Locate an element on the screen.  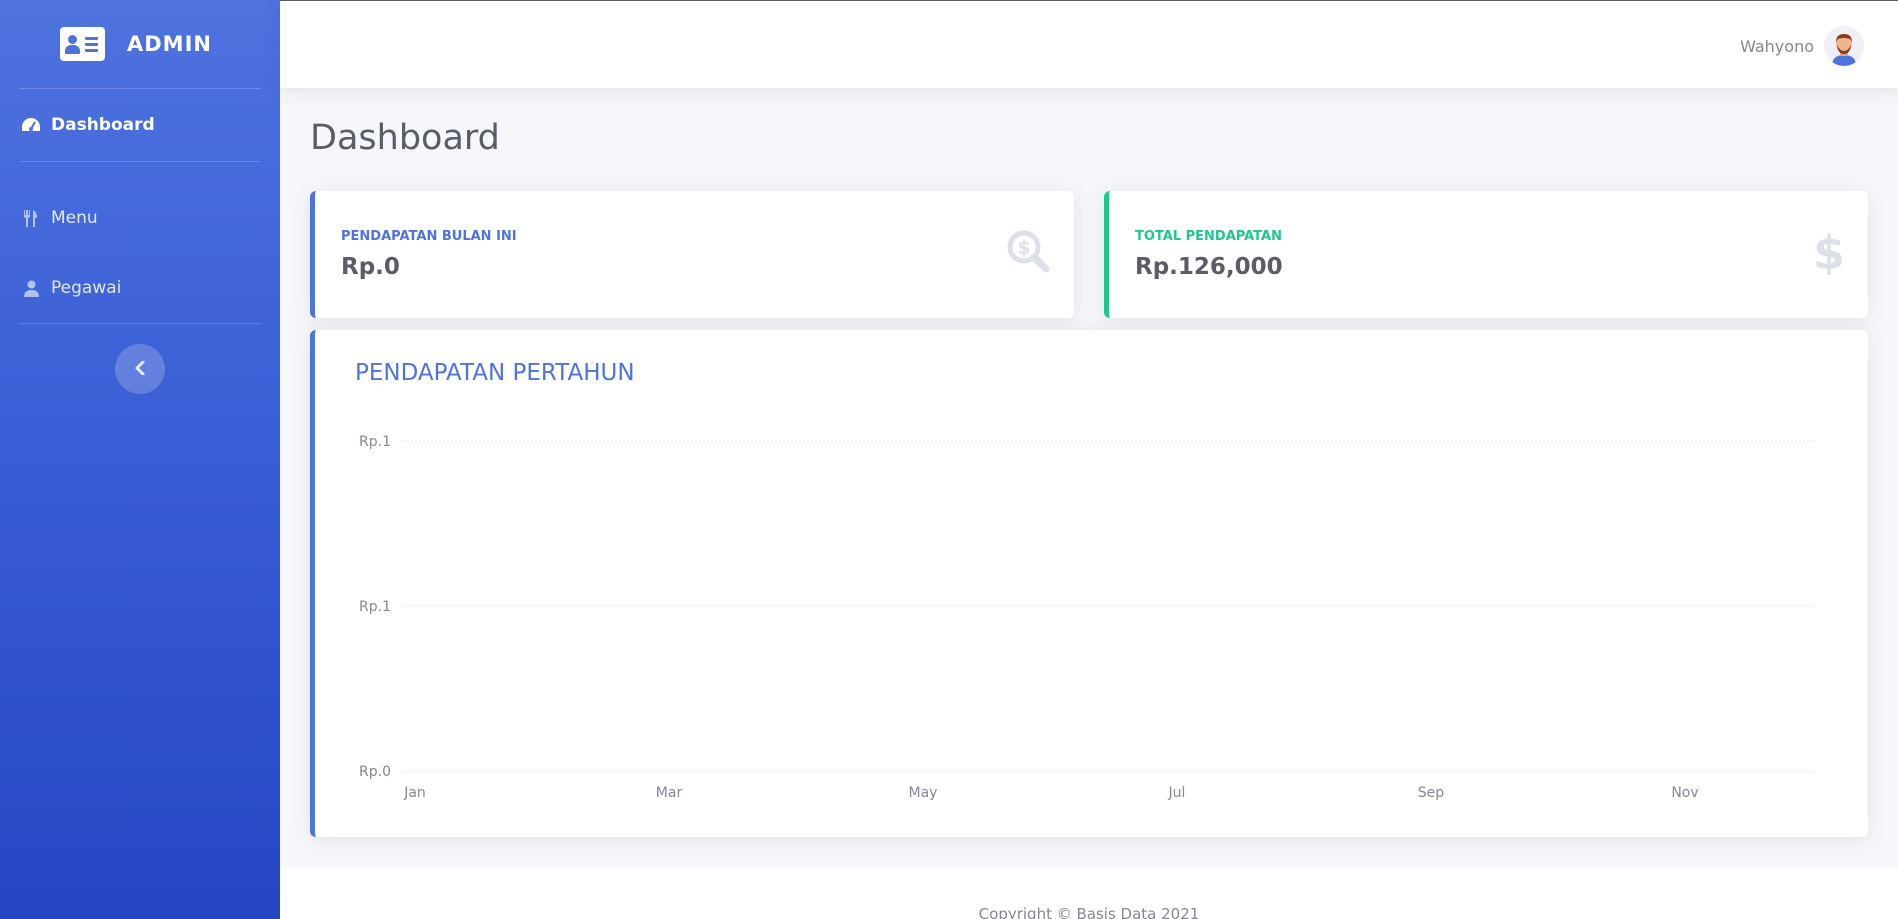
brand-title: ADMIN is located at coordinates (169, 44).